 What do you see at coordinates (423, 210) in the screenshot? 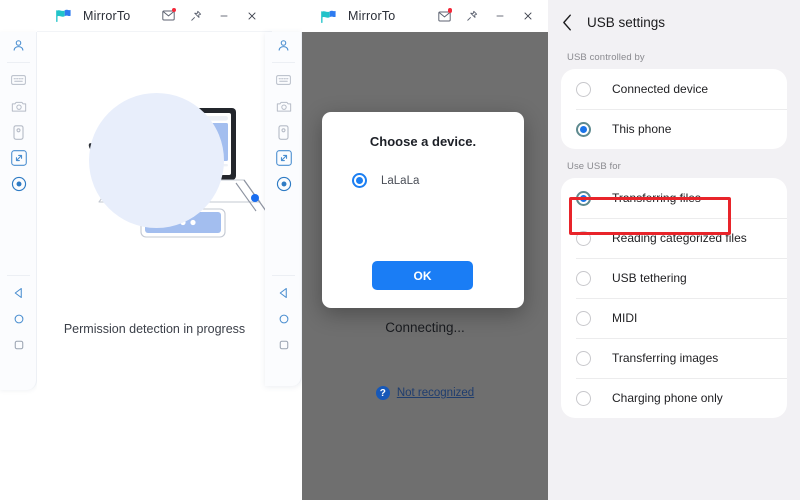
I see `choose-device-dialog: Choose a device. LaLaLa OK` at bounding box center [423, 210].